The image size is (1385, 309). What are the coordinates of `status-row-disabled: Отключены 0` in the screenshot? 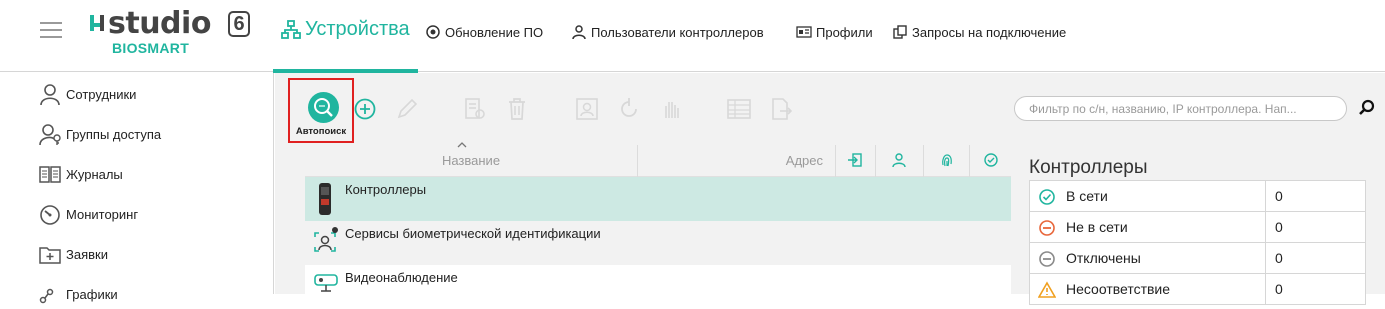 It's located at (1197, 258).